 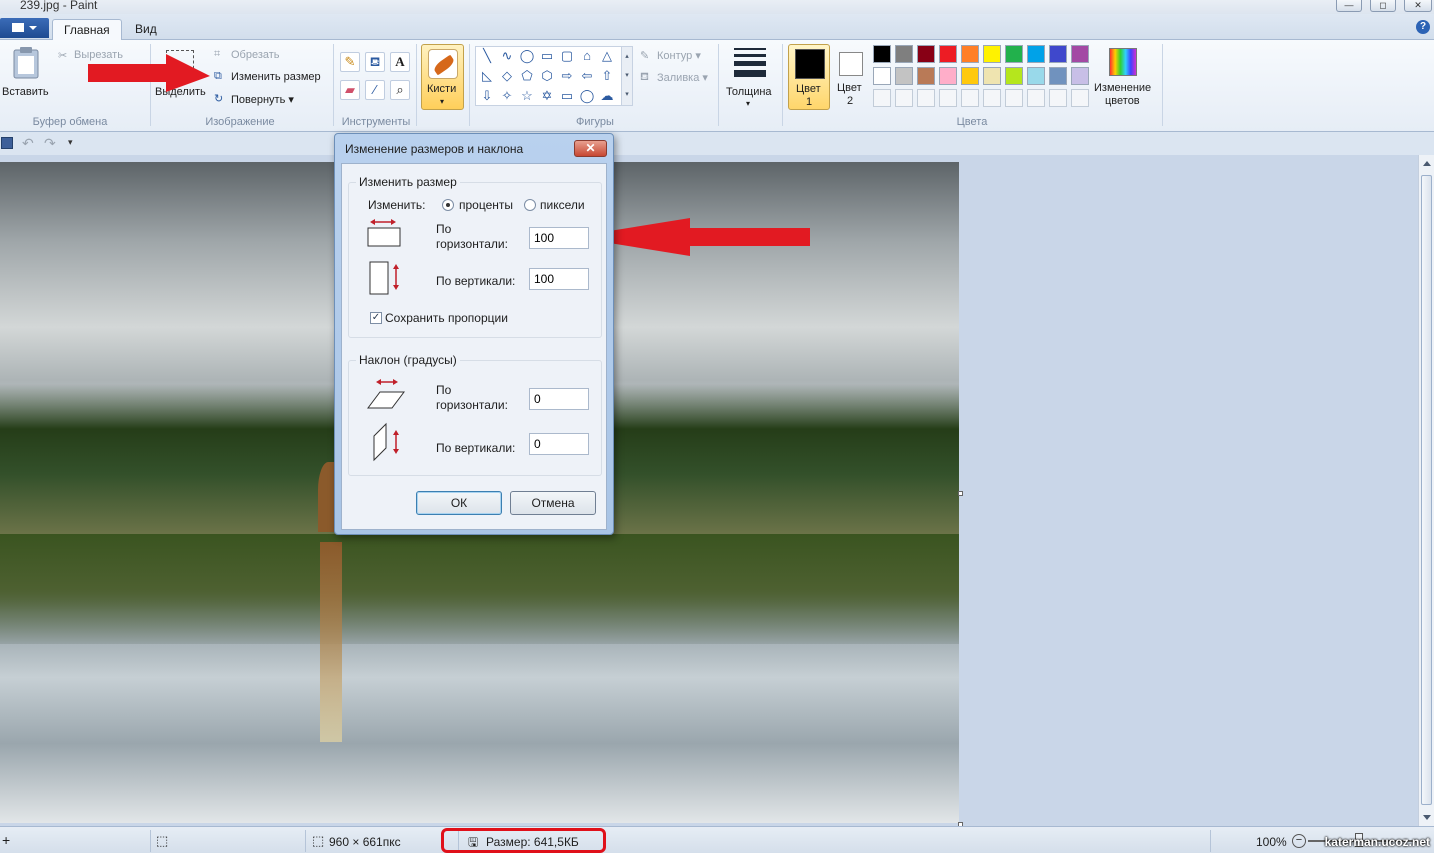 What do you see at coordinates (559, 238) in the screenshot?
I see `resize-horizontal-input` at bounding box center [559, 238].